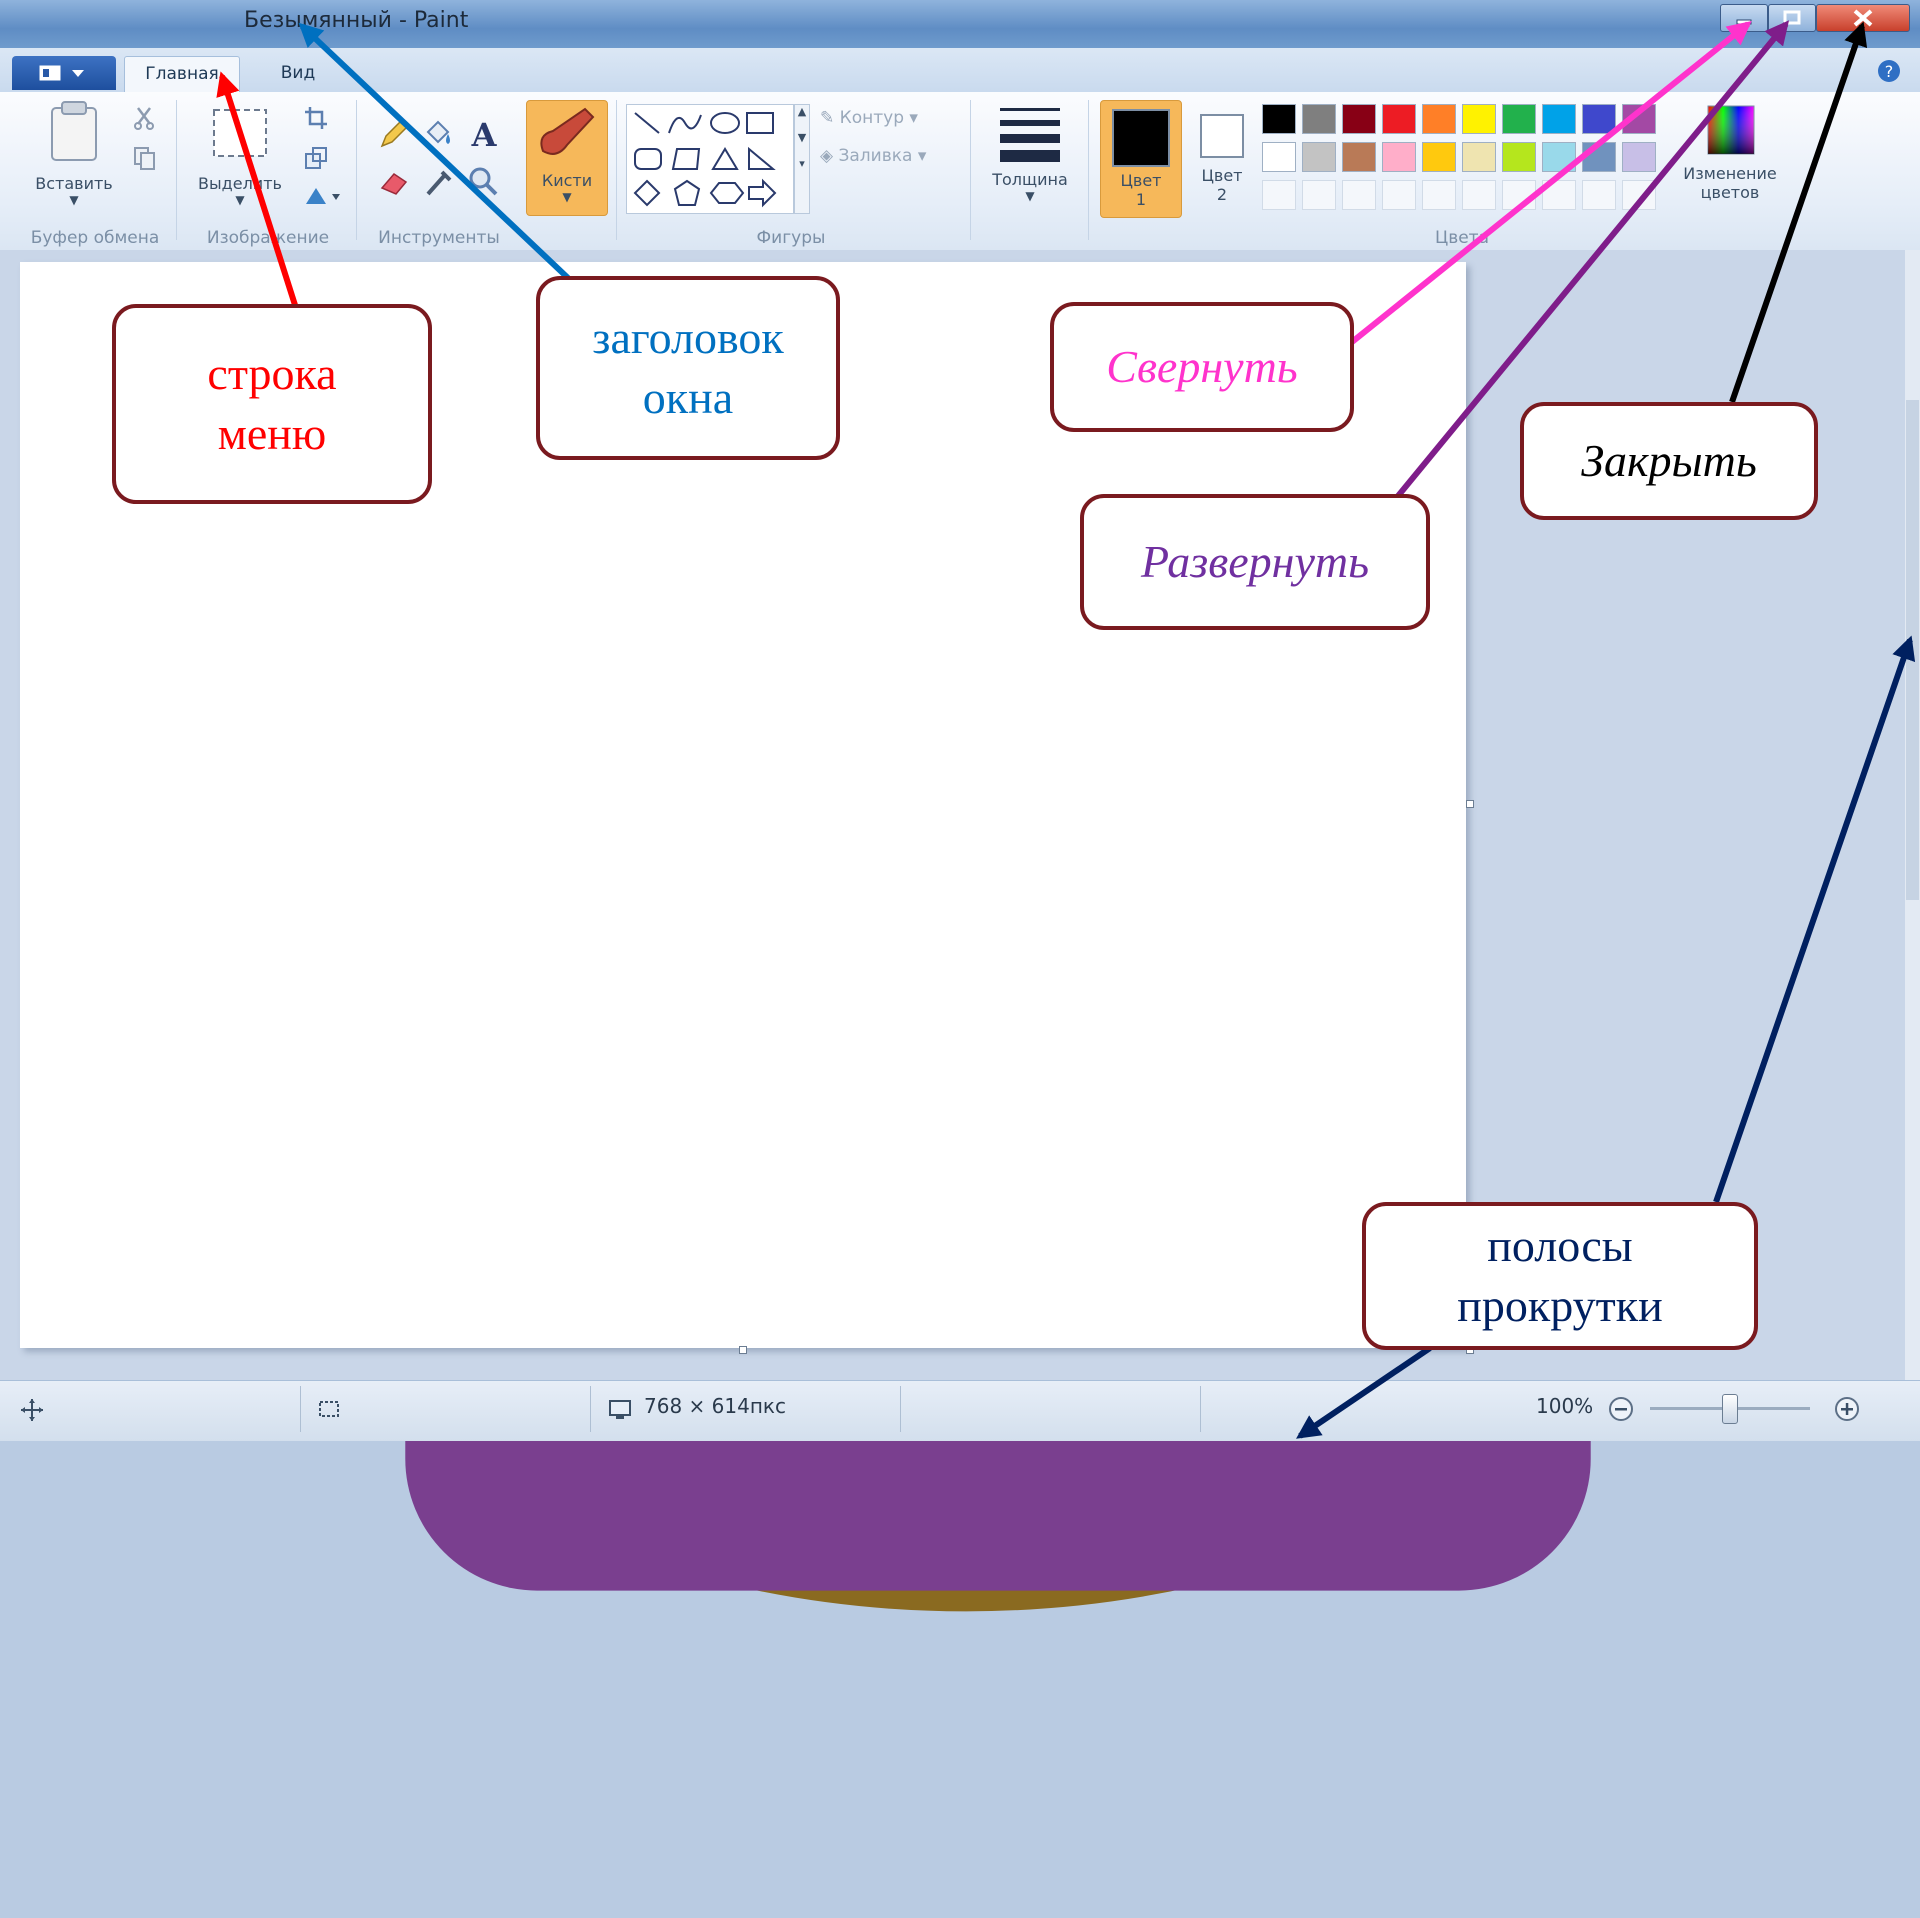 This screenshot has height=1918, width=1920. I want to click on resize-handle-right, so click(1470, 804).